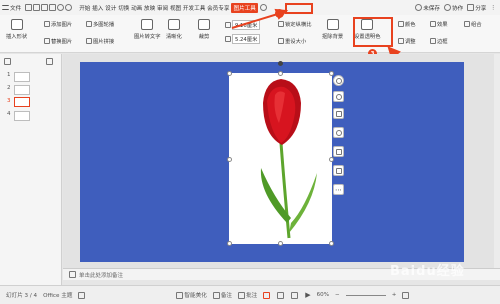  I want to click on collapse-panel-icon, so click(49, 61).